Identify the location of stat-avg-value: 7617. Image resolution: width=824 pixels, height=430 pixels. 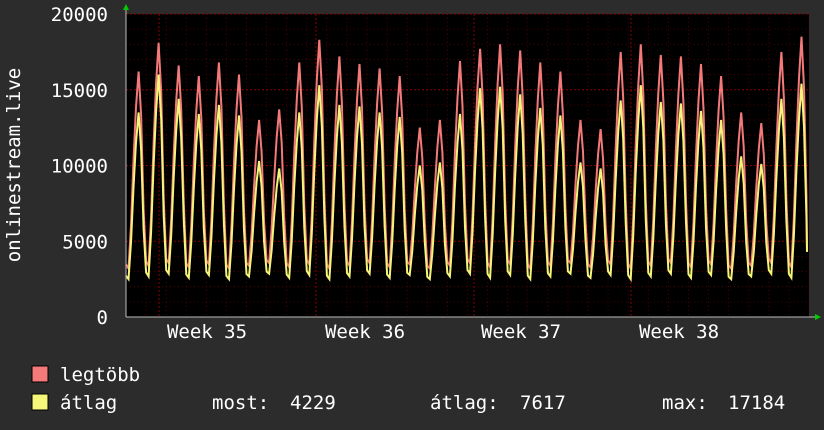
(543, 403).